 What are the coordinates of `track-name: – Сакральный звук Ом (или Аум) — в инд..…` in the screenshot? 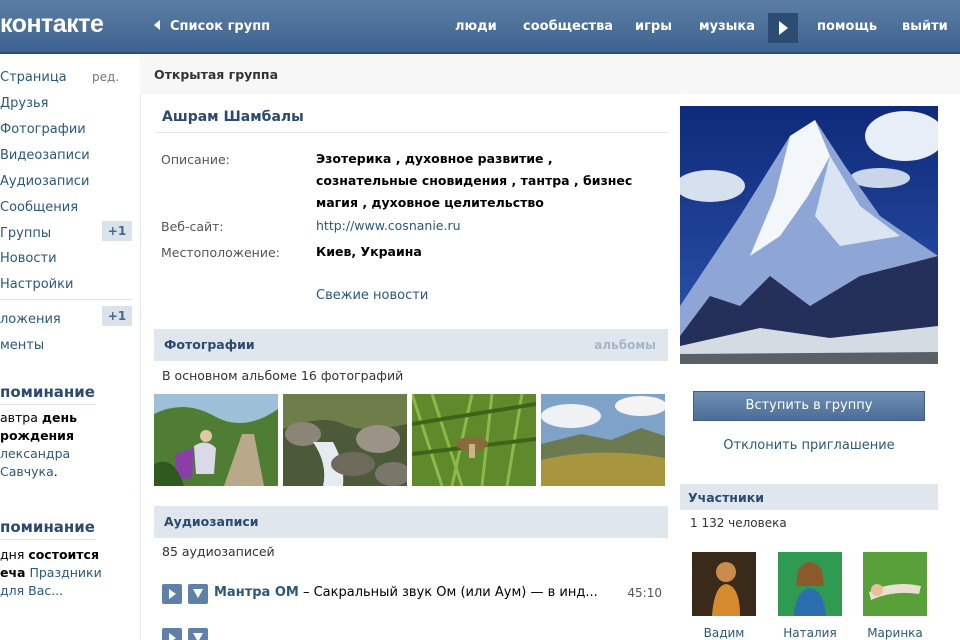 It's located at (448, 592).